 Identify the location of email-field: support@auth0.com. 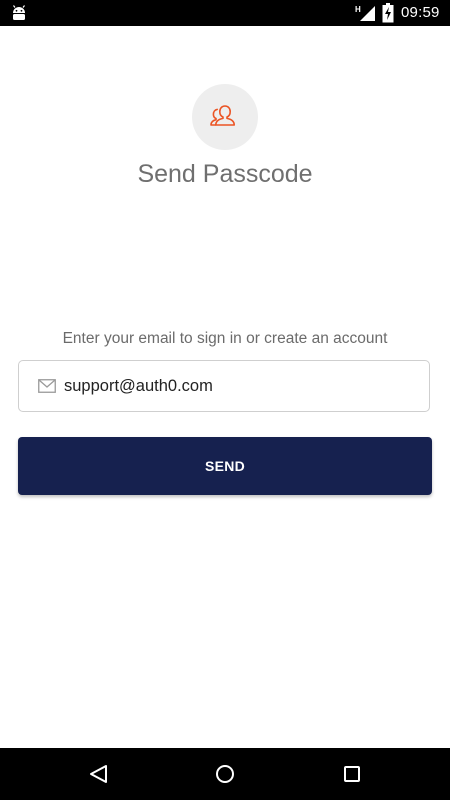
(224, 386).